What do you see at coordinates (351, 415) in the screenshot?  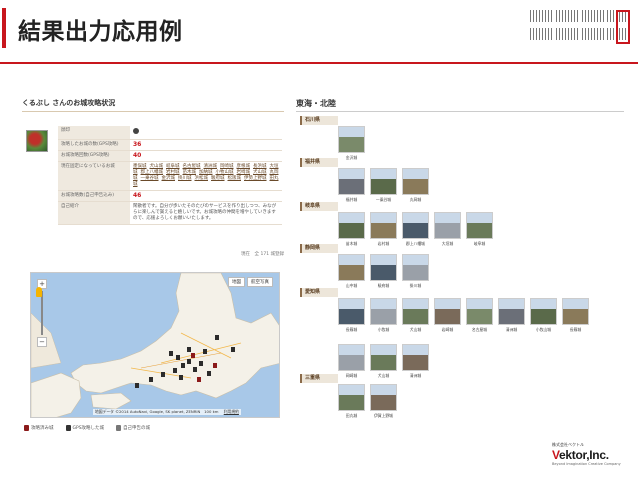 I see `castle-name: 田丸城` at bounding box center [351, 415].